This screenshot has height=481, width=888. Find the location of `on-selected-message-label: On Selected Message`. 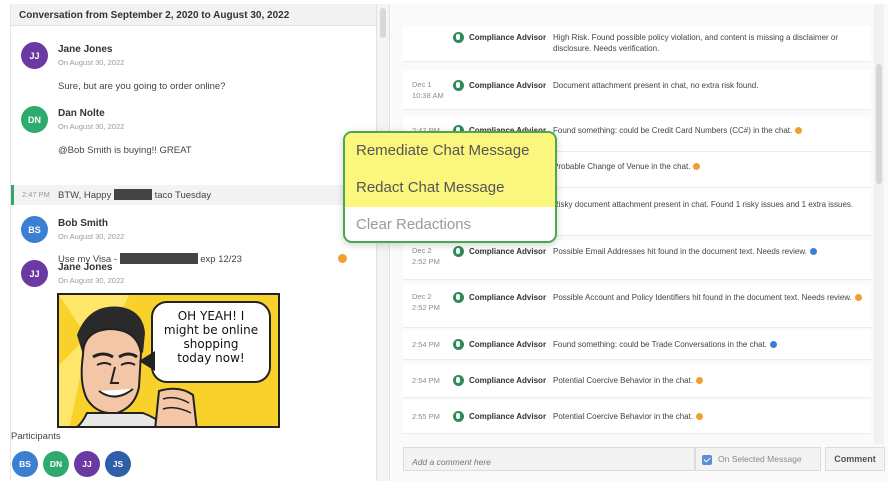

on-selected-message-label: On Selected Message is located at coordinates (760, 459).